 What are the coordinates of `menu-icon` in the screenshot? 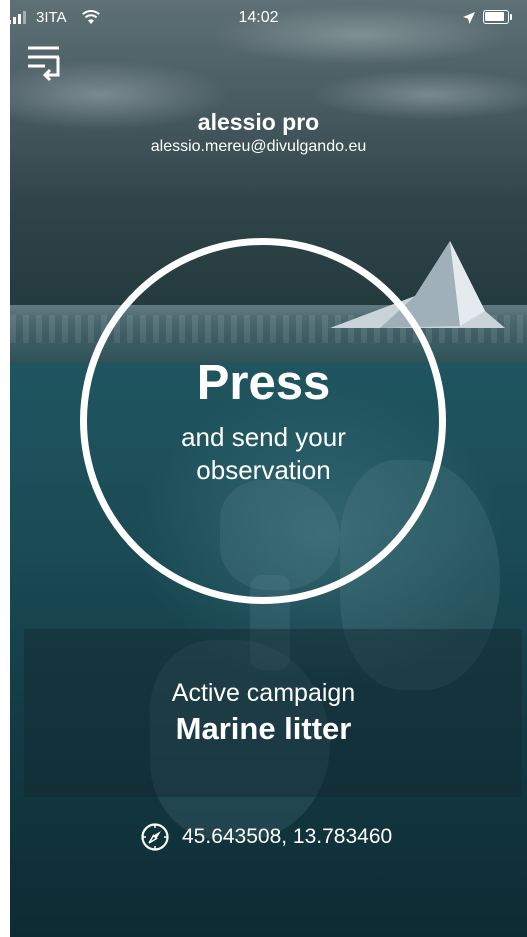 It's located at (45, 64).